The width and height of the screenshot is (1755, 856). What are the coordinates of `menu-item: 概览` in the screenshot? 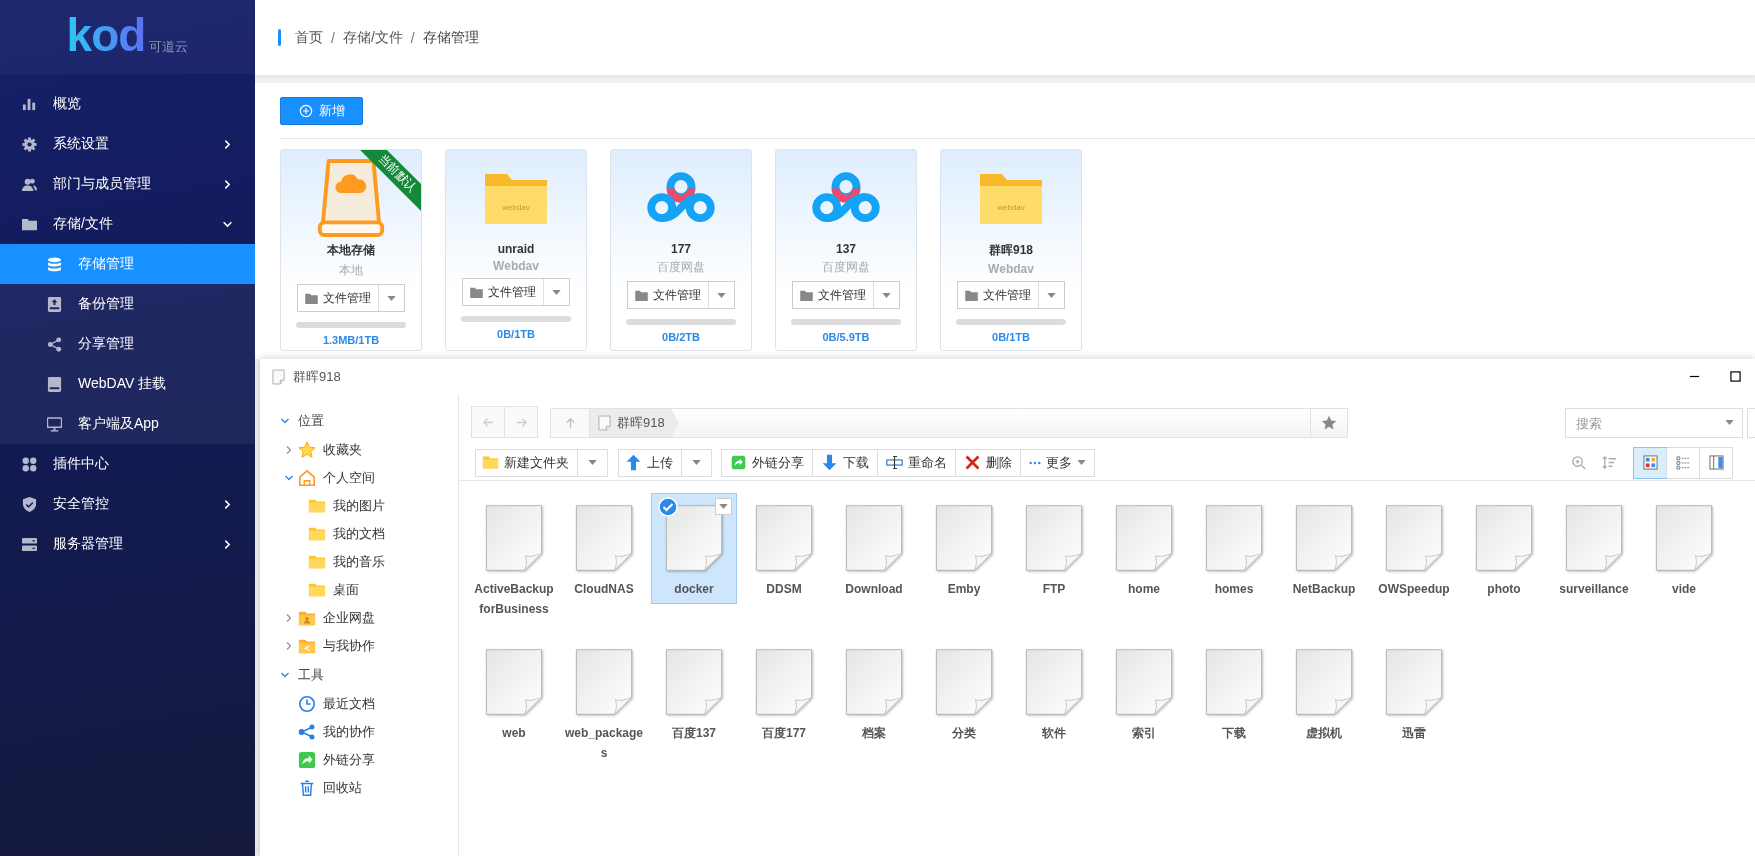 It's located at (127, 104).